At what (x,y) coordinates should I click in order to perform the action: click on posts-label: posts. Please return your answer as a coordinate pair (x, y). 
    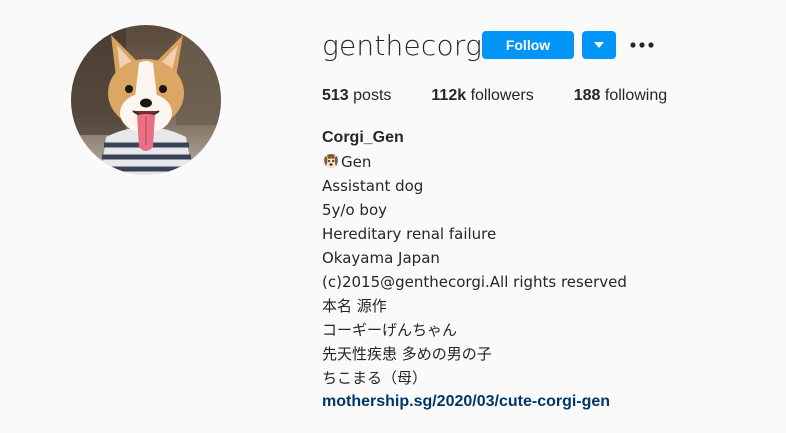
    Looking at the image, I should click on (372, 95).